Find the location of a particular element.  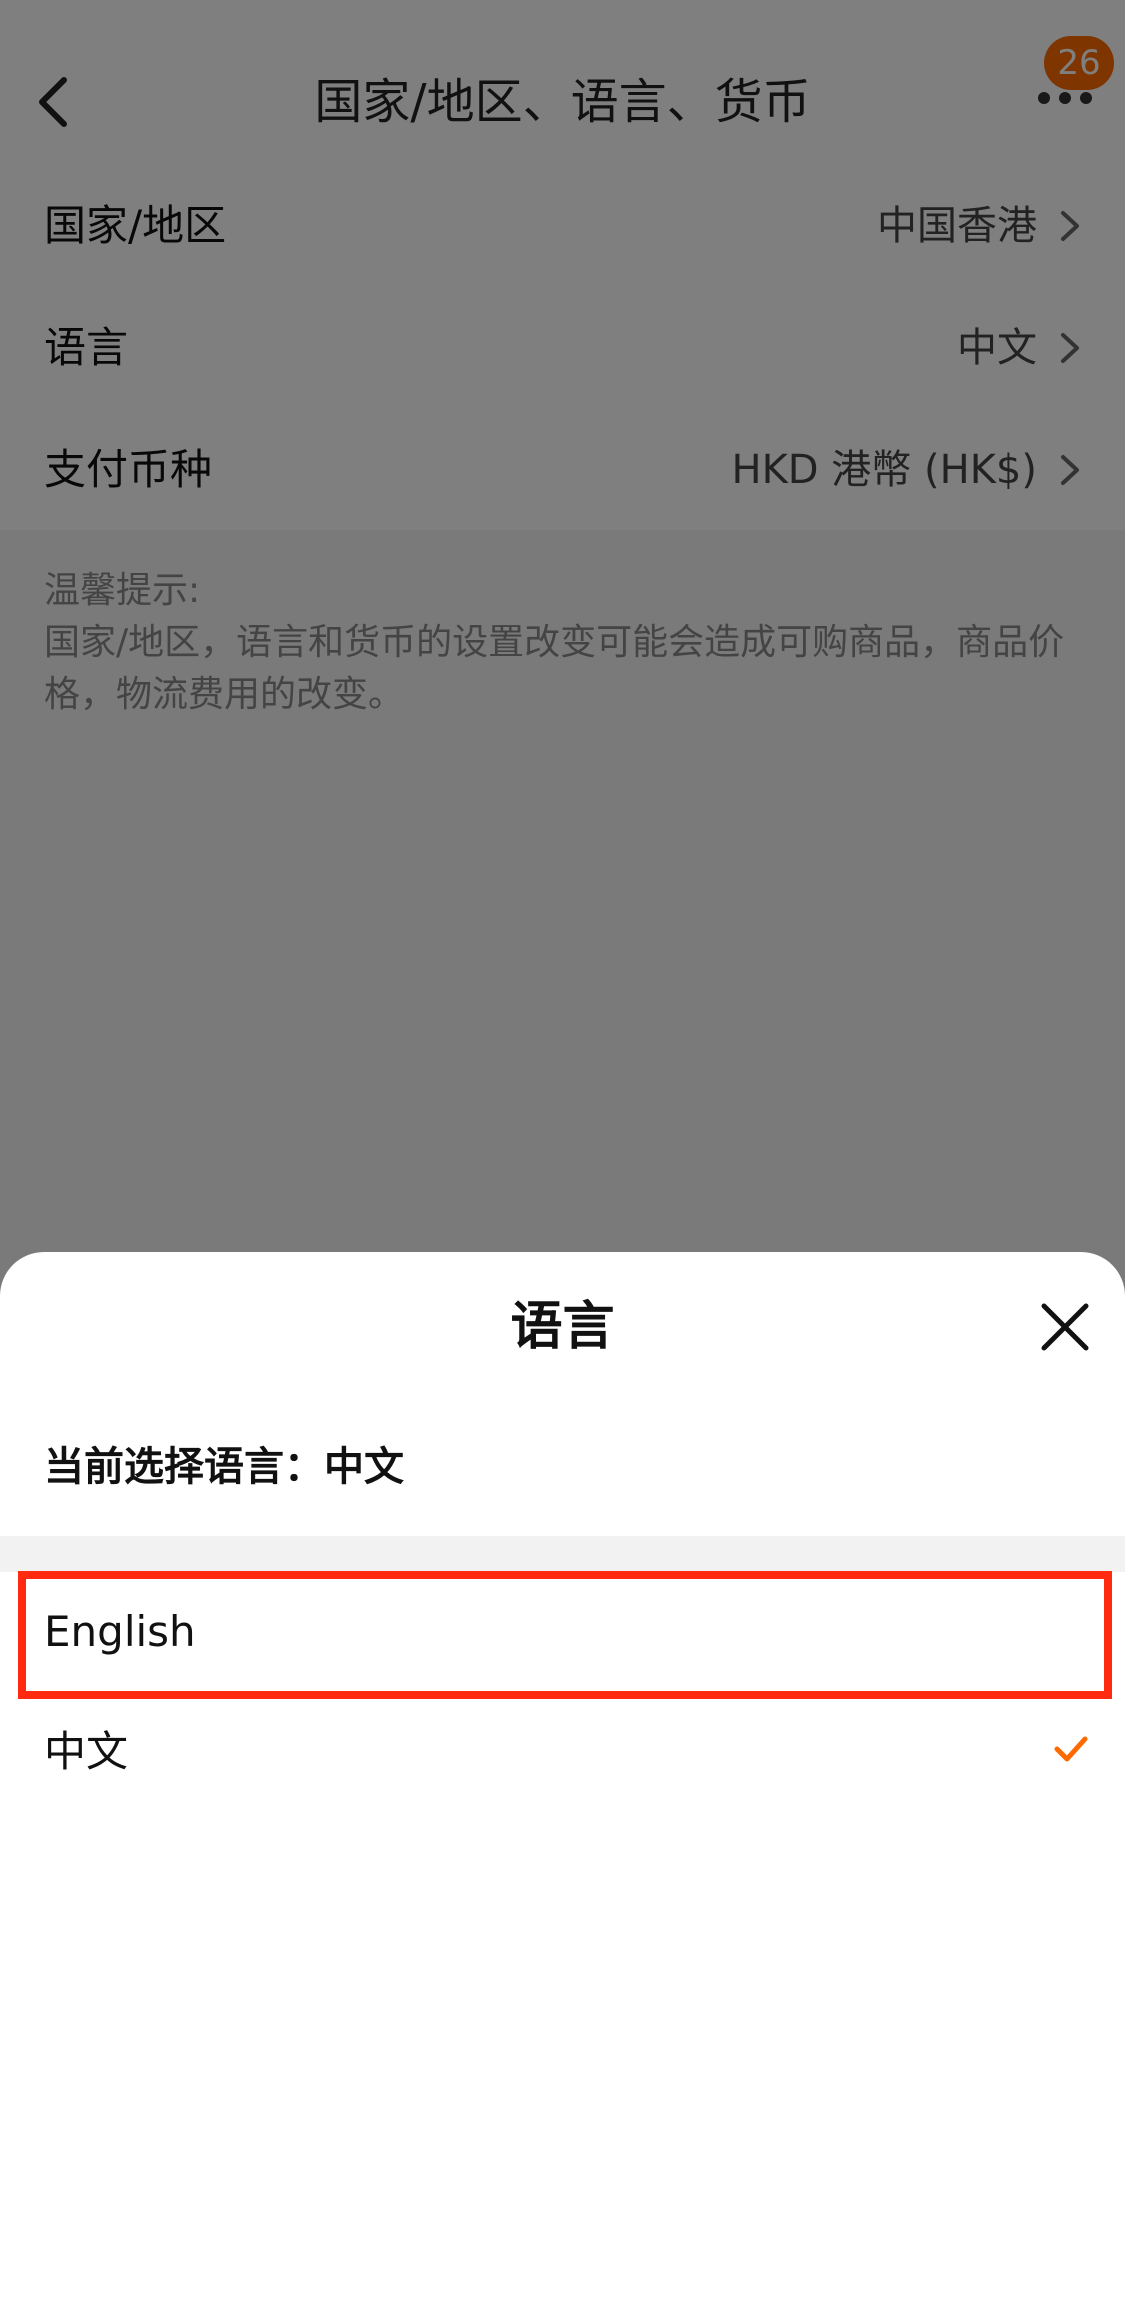

close-button is located at coordinates (1065, 1327).